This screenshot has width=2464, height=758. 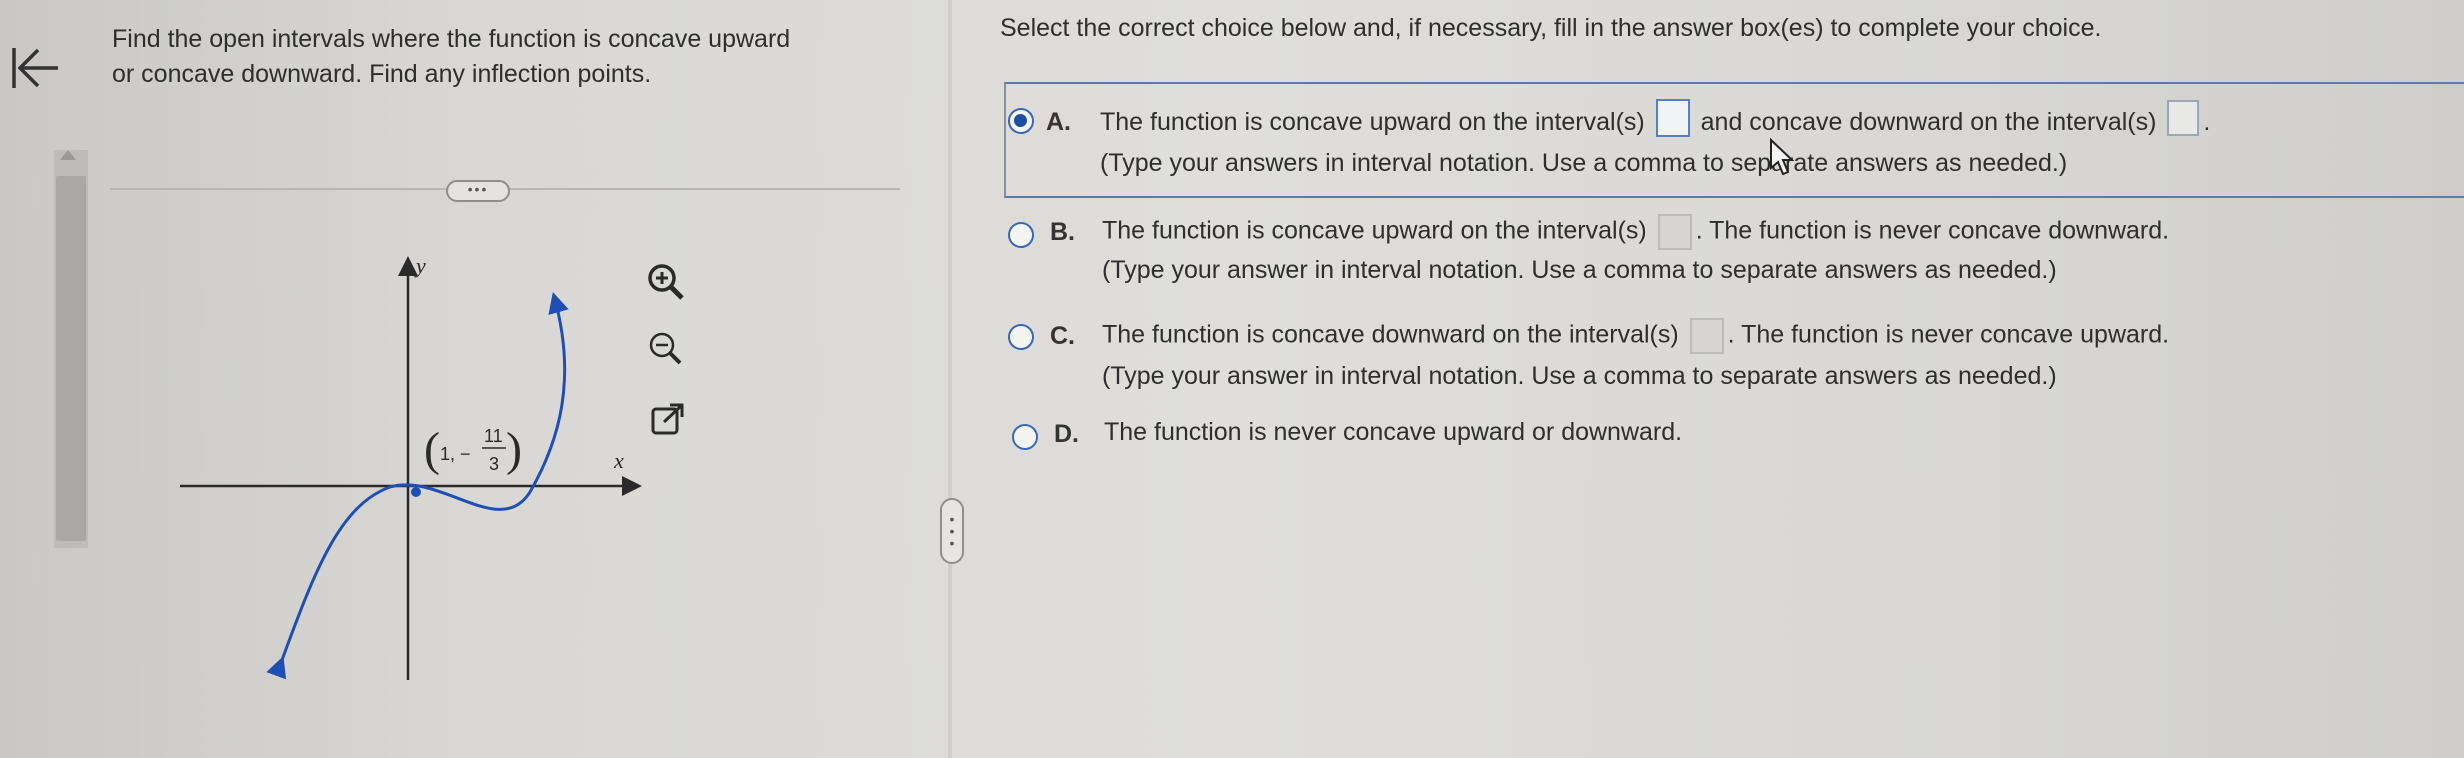 I want to click on choice-c-letter: C., so click(x=1062, y=336).